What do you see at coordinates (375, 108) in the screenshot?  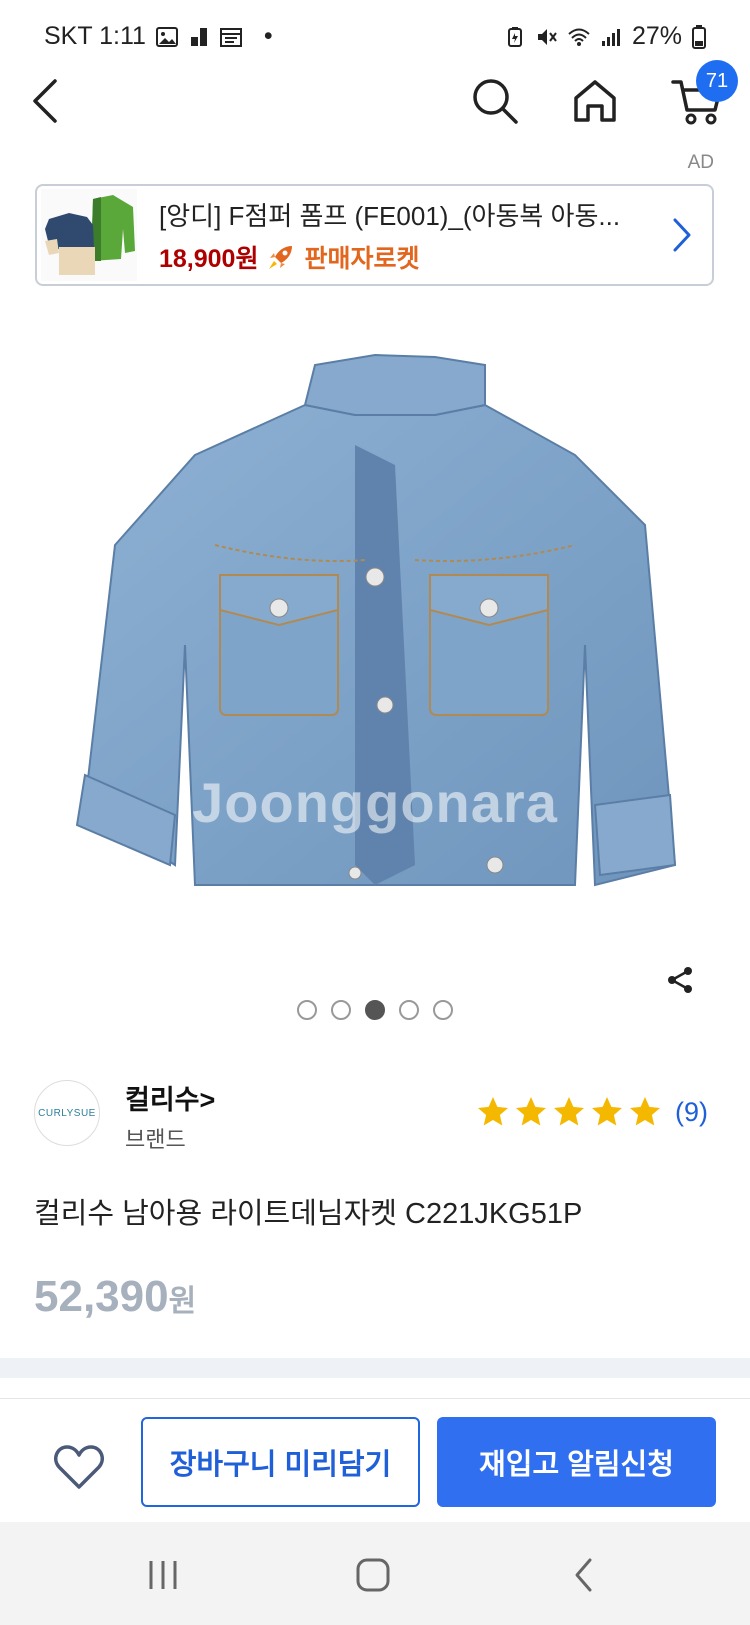 I see `top-navigation: 71` at bounding box center [375, 108].